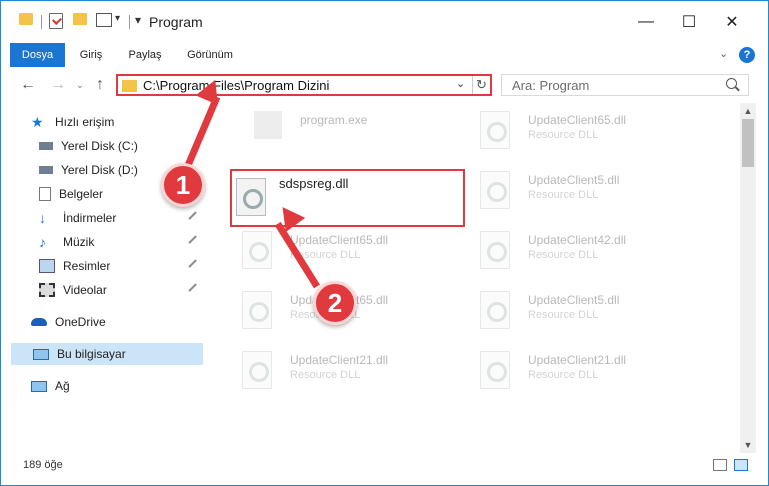  Describe the element at coordinates (81, 194) in the screenshot. I see `sidebar-item-label: Belgeler` at that location.